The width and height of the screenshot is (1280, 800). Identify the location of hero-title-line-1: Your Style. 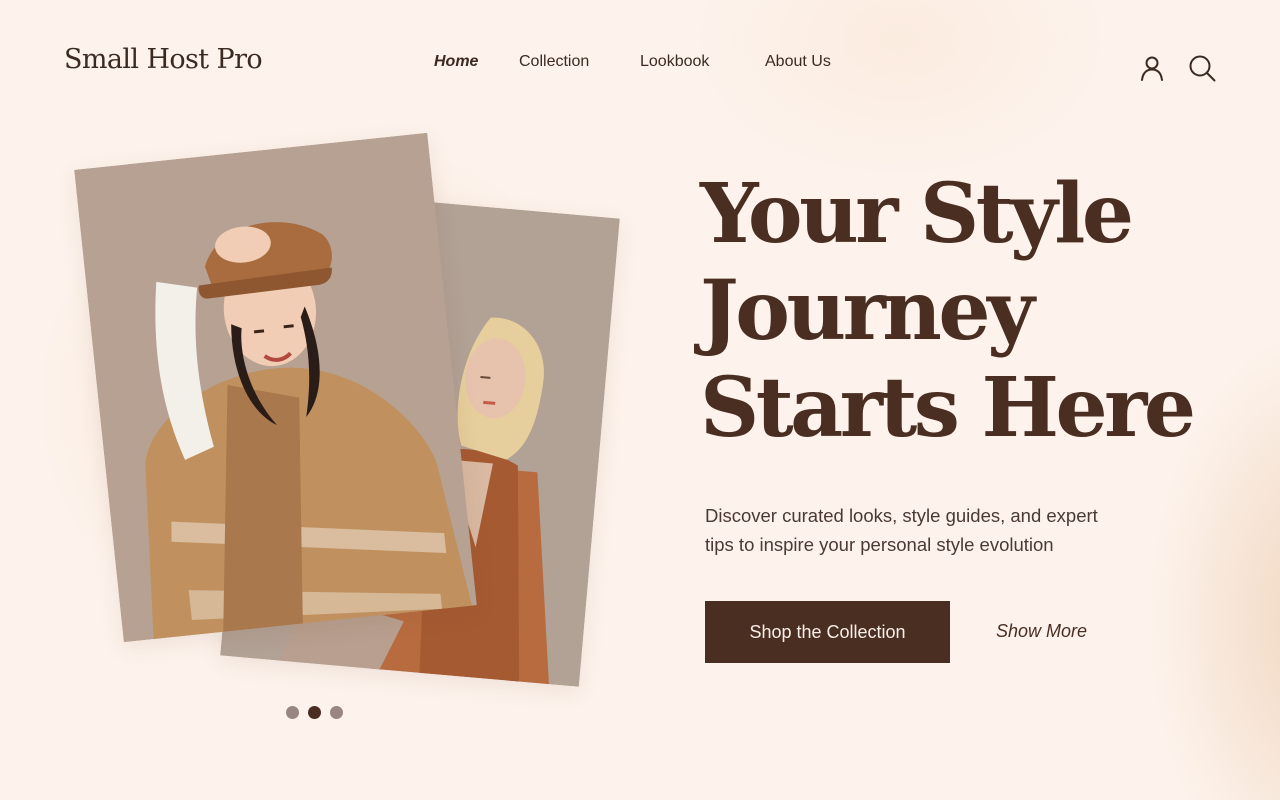
(917, 214).